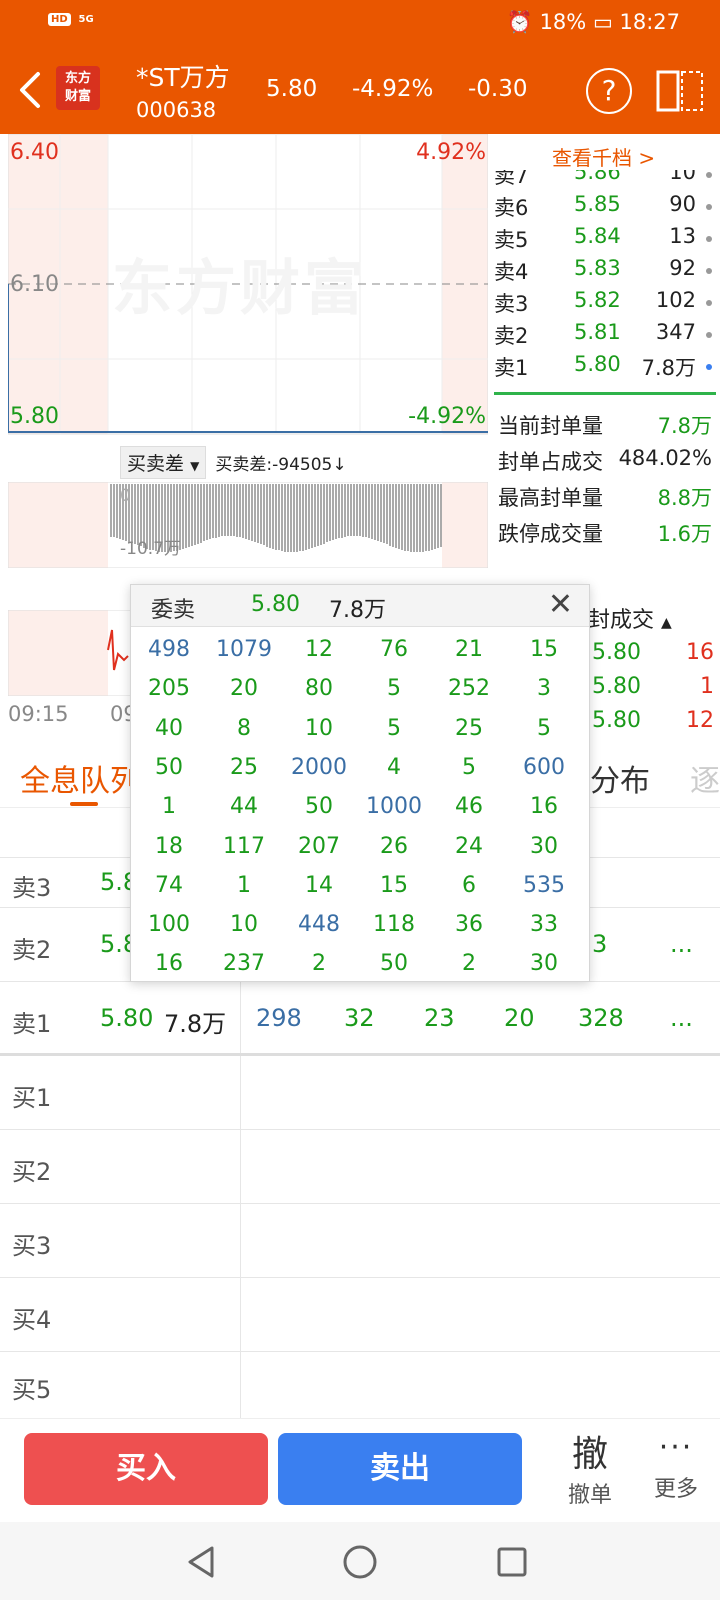  I want to click on popup-order-cell: 76, so click(394, 649).